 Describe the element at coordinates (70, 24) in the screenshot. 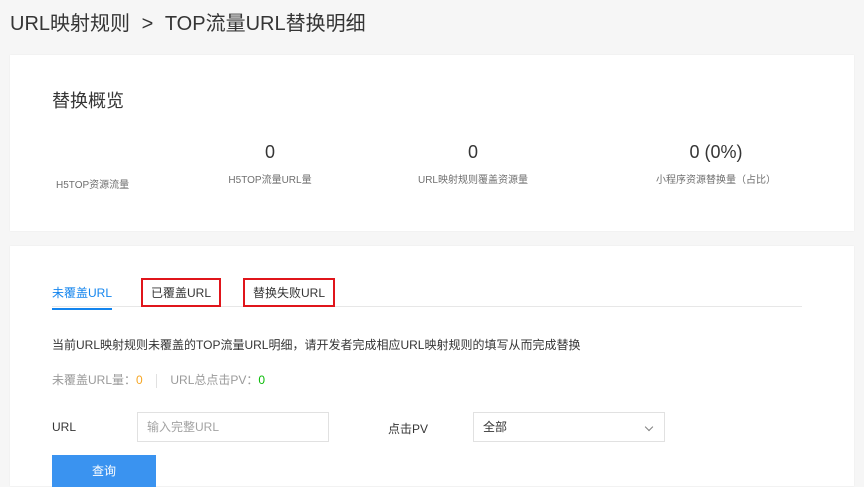

I see `breadcrumb-parent: URL映射规则` at that location.